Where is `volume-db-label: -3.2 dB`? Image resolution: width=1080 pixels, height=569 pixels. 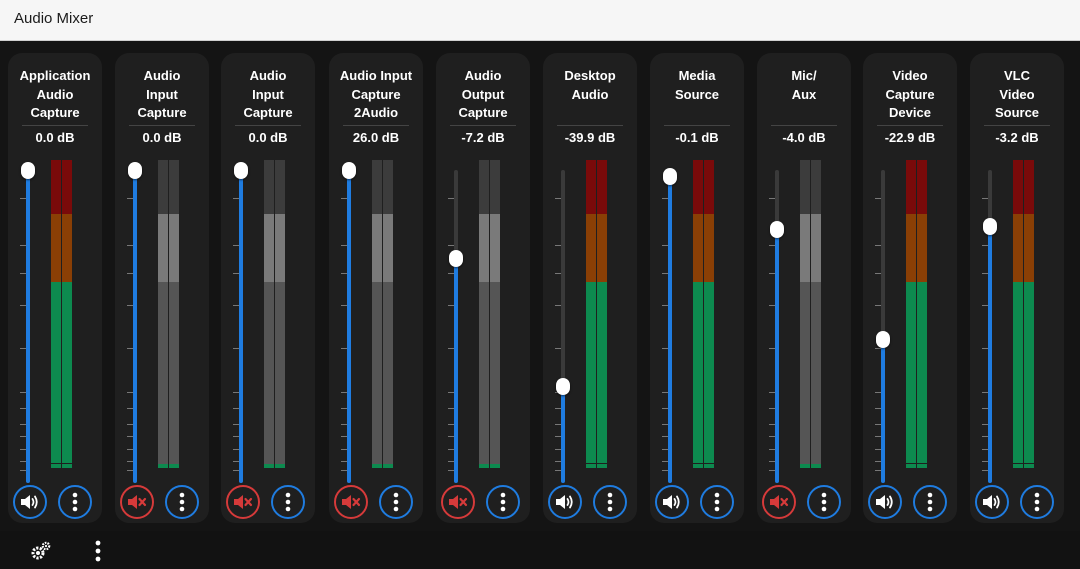
volume-db-label: -3.2 dB is located at coordinates (1017, 137).